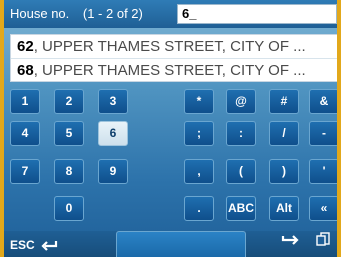  What do you see at coordinates (323, 171) in the screenshot?
I see `key-apostrophe: '` at bounding box center [323, 171].